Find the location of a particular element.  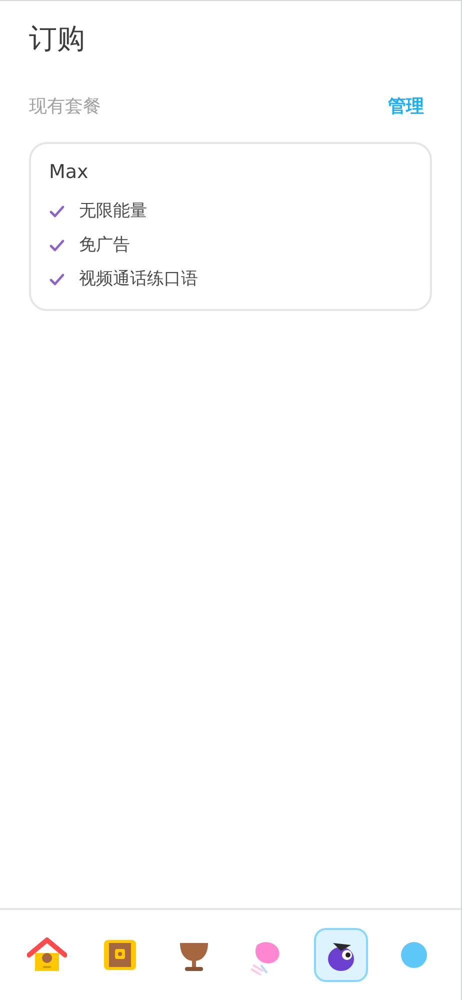

circle-icon is located at coordinates (414, 955).